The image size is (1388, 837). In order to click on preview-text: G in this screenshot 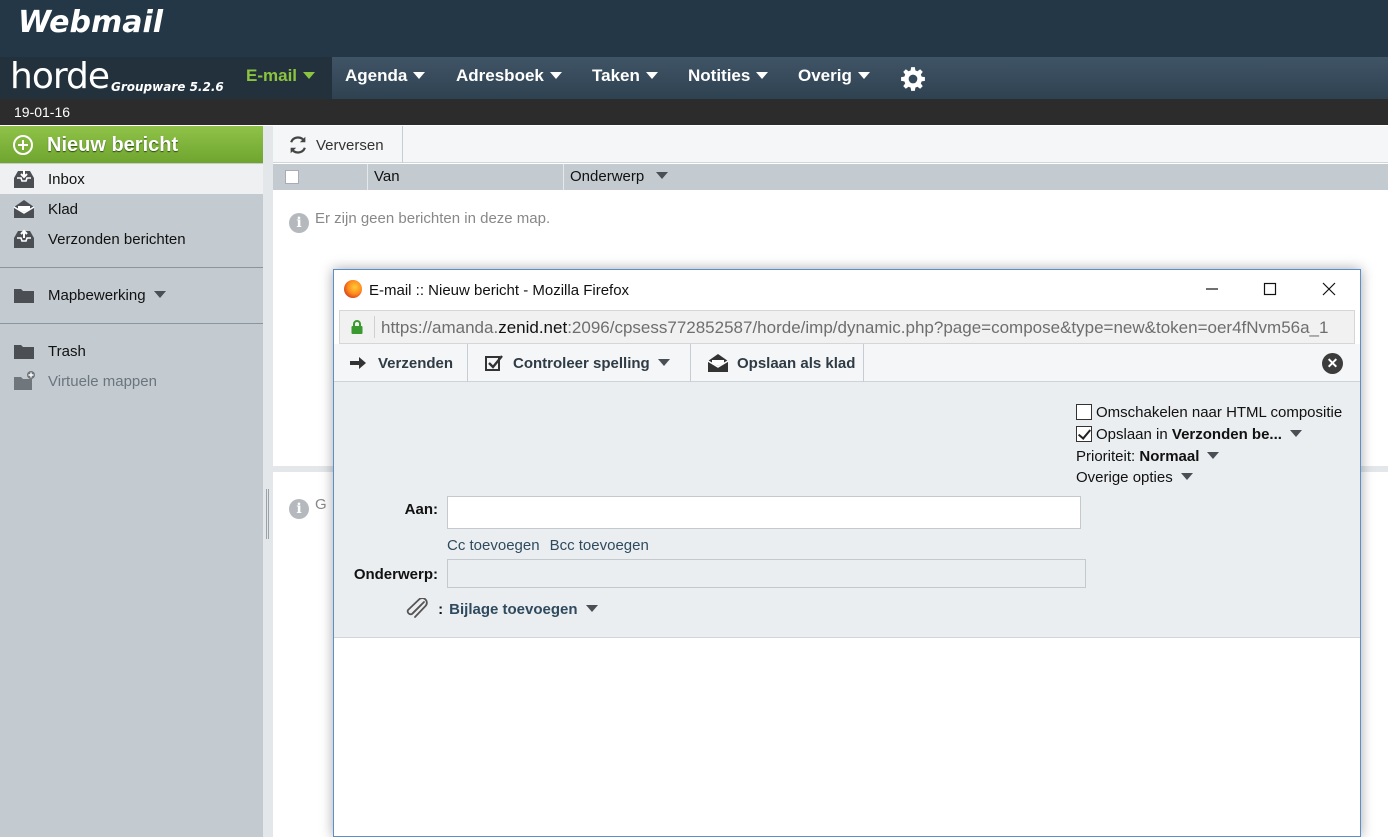, I will do `click(321, 504)`.